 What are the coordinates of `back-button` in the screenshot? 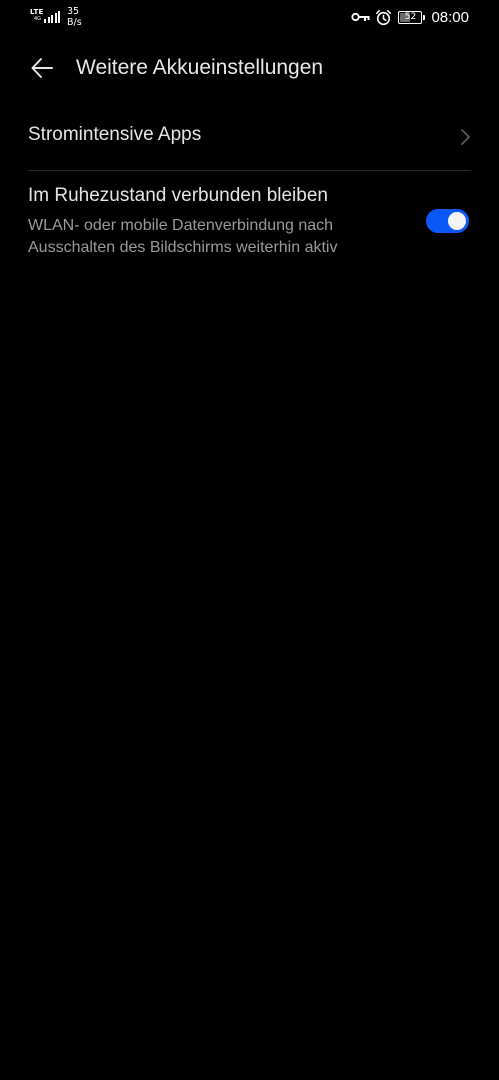 It's located at (42, 68).